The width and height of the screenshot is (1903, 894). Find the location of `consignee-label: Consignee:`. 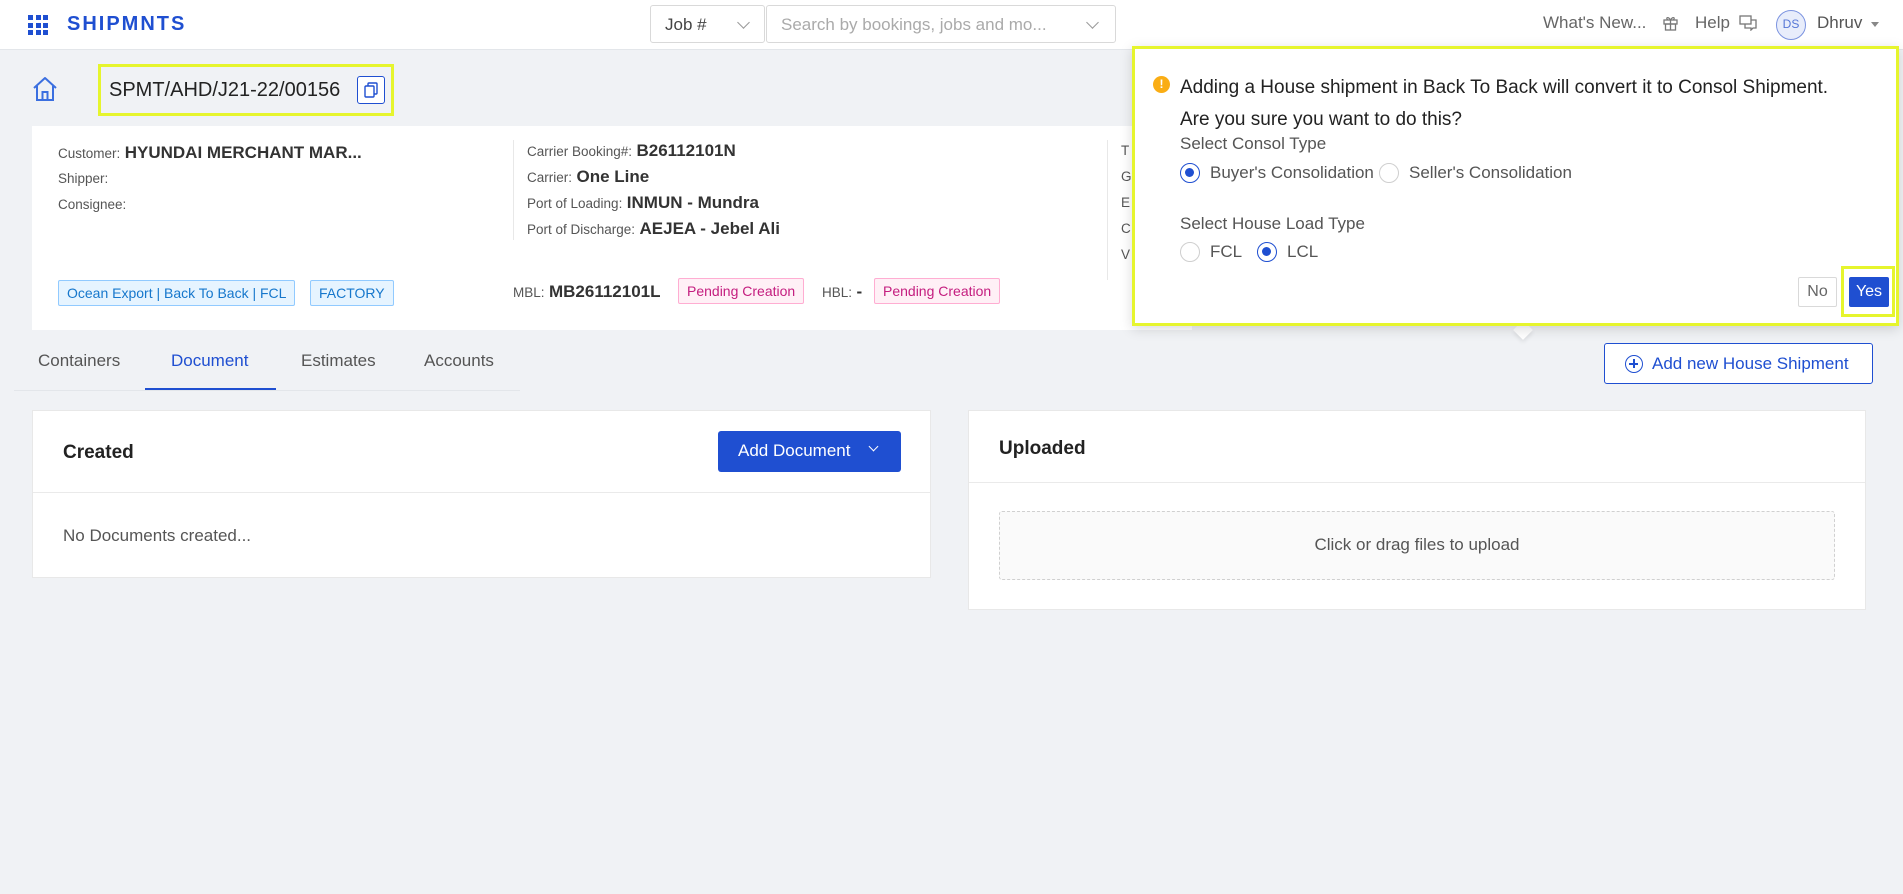

consignee-label: Consignee: is located at coordinates (92, 204).